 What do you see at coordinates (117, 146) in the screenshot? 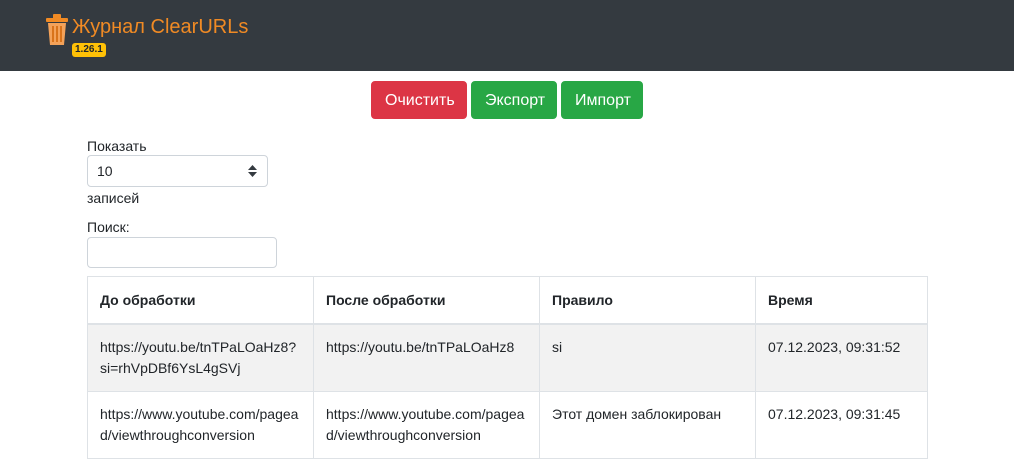
I see `show-label: Показать` at bounding box center [117, 146].